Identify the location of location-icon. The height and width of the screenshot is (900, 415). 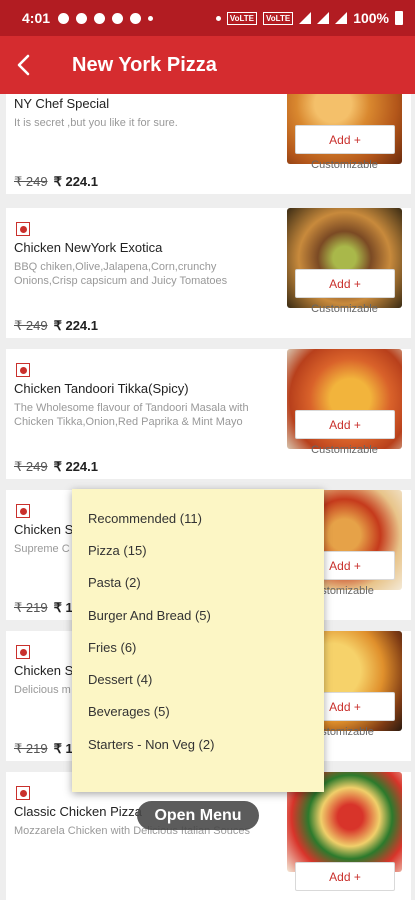
(218, 18).